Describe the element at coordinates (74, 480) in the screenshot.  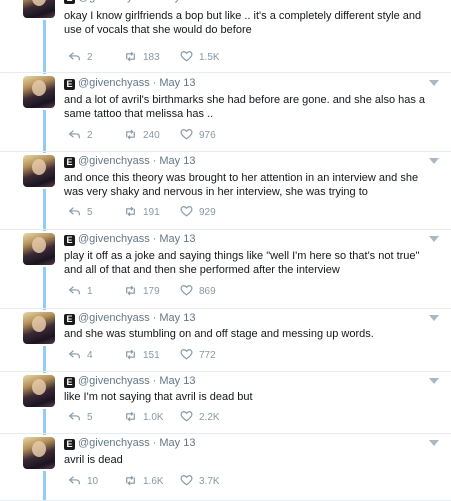
I see `reply-icon` at that location.